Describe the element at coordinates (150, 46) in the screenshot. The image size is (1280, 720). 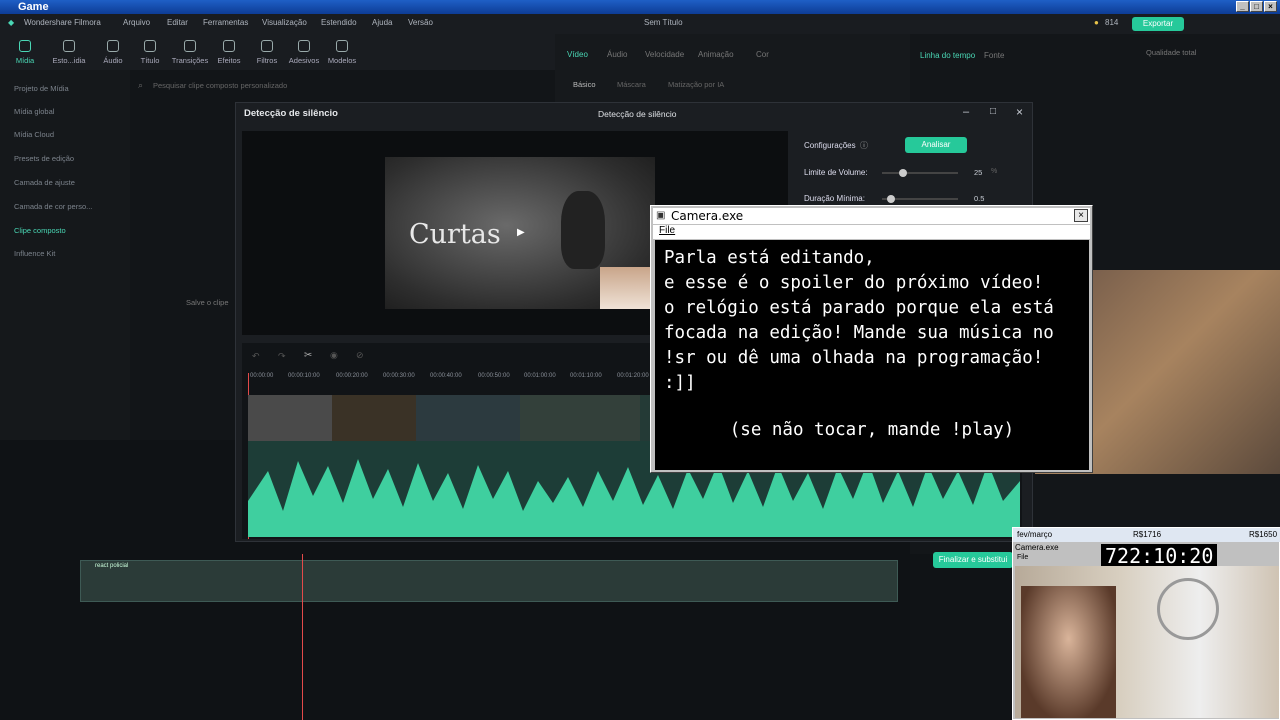
I see `text-icon` at that location.